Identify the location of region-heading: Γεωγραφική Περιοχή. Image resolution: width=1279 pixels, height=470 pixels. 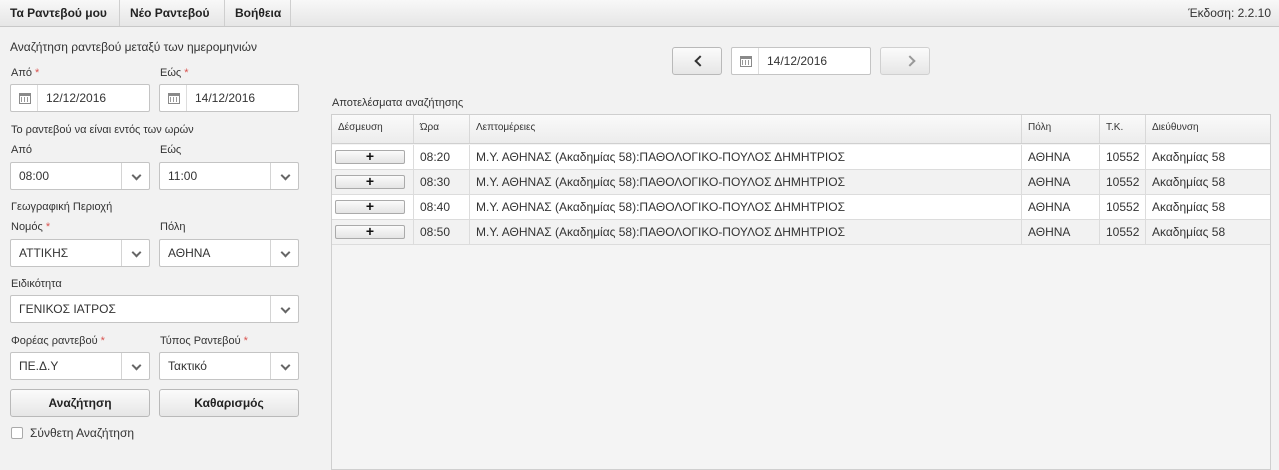
(62, 207).